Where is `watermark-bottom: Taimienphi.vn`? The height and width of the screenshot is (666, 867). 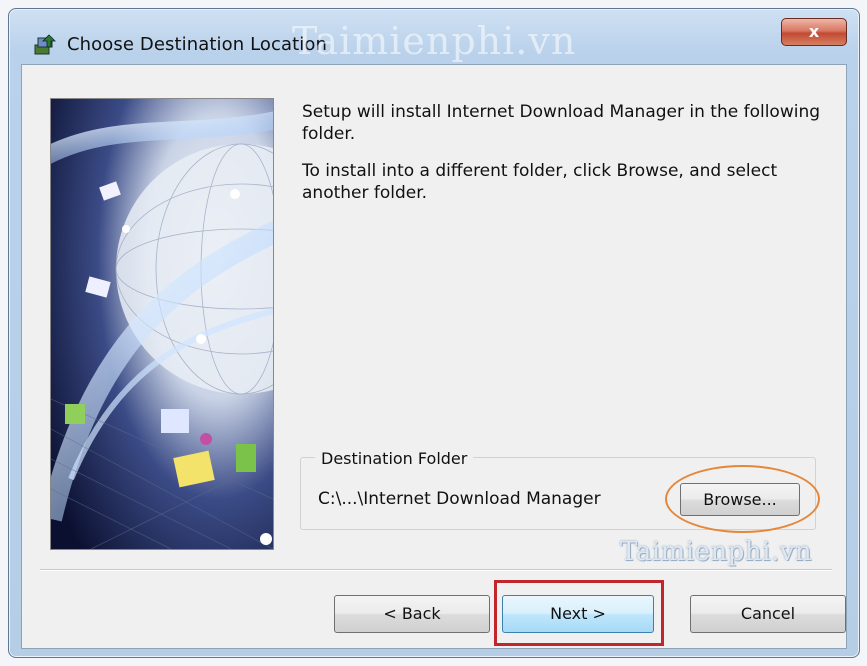
watermark-bottom: Taimienphi.vn is located at coordinates (716, 552).